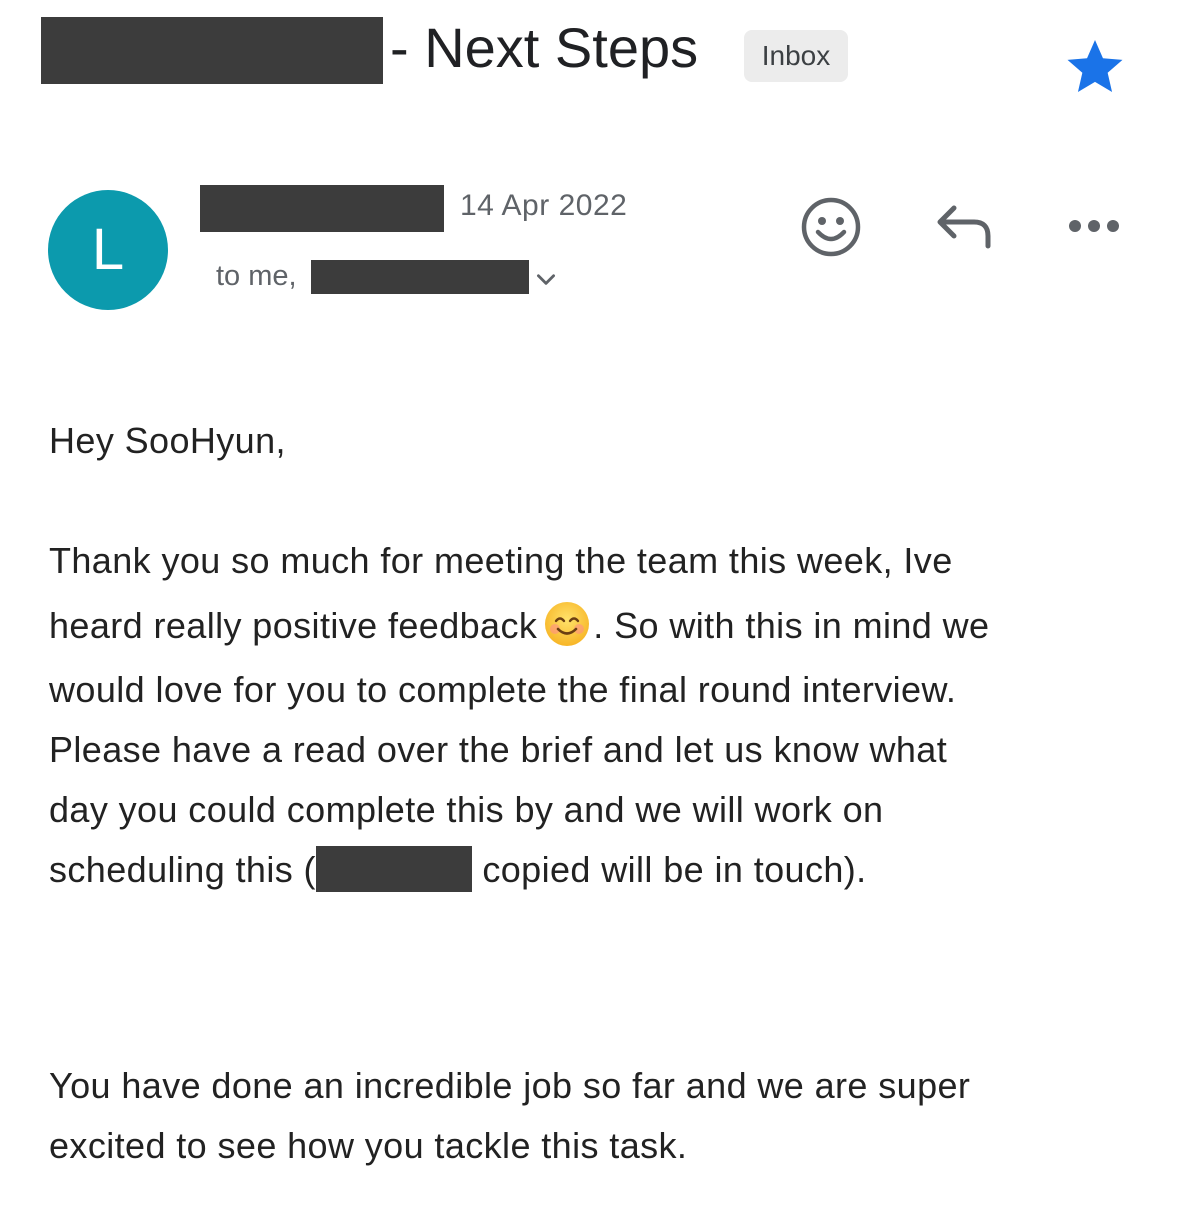  Describe the element at coordinates (546, 279) in the screenshot. I see `chevron-down-icon` at that location.